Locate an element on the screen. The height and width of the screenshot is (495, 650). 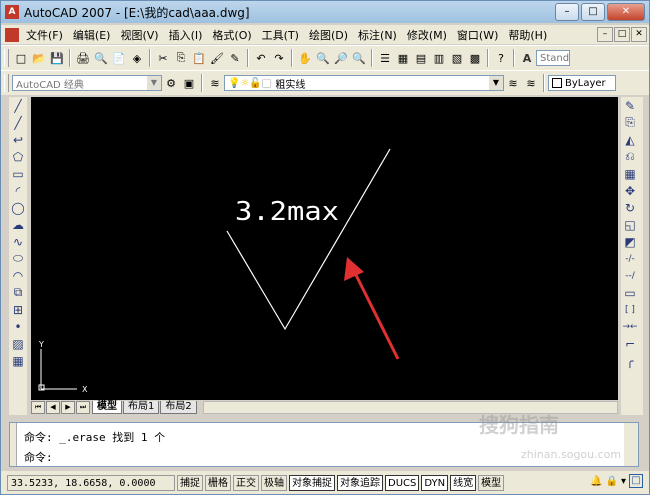
lock-icon: 🔓 is located at coordinates (255, 83).